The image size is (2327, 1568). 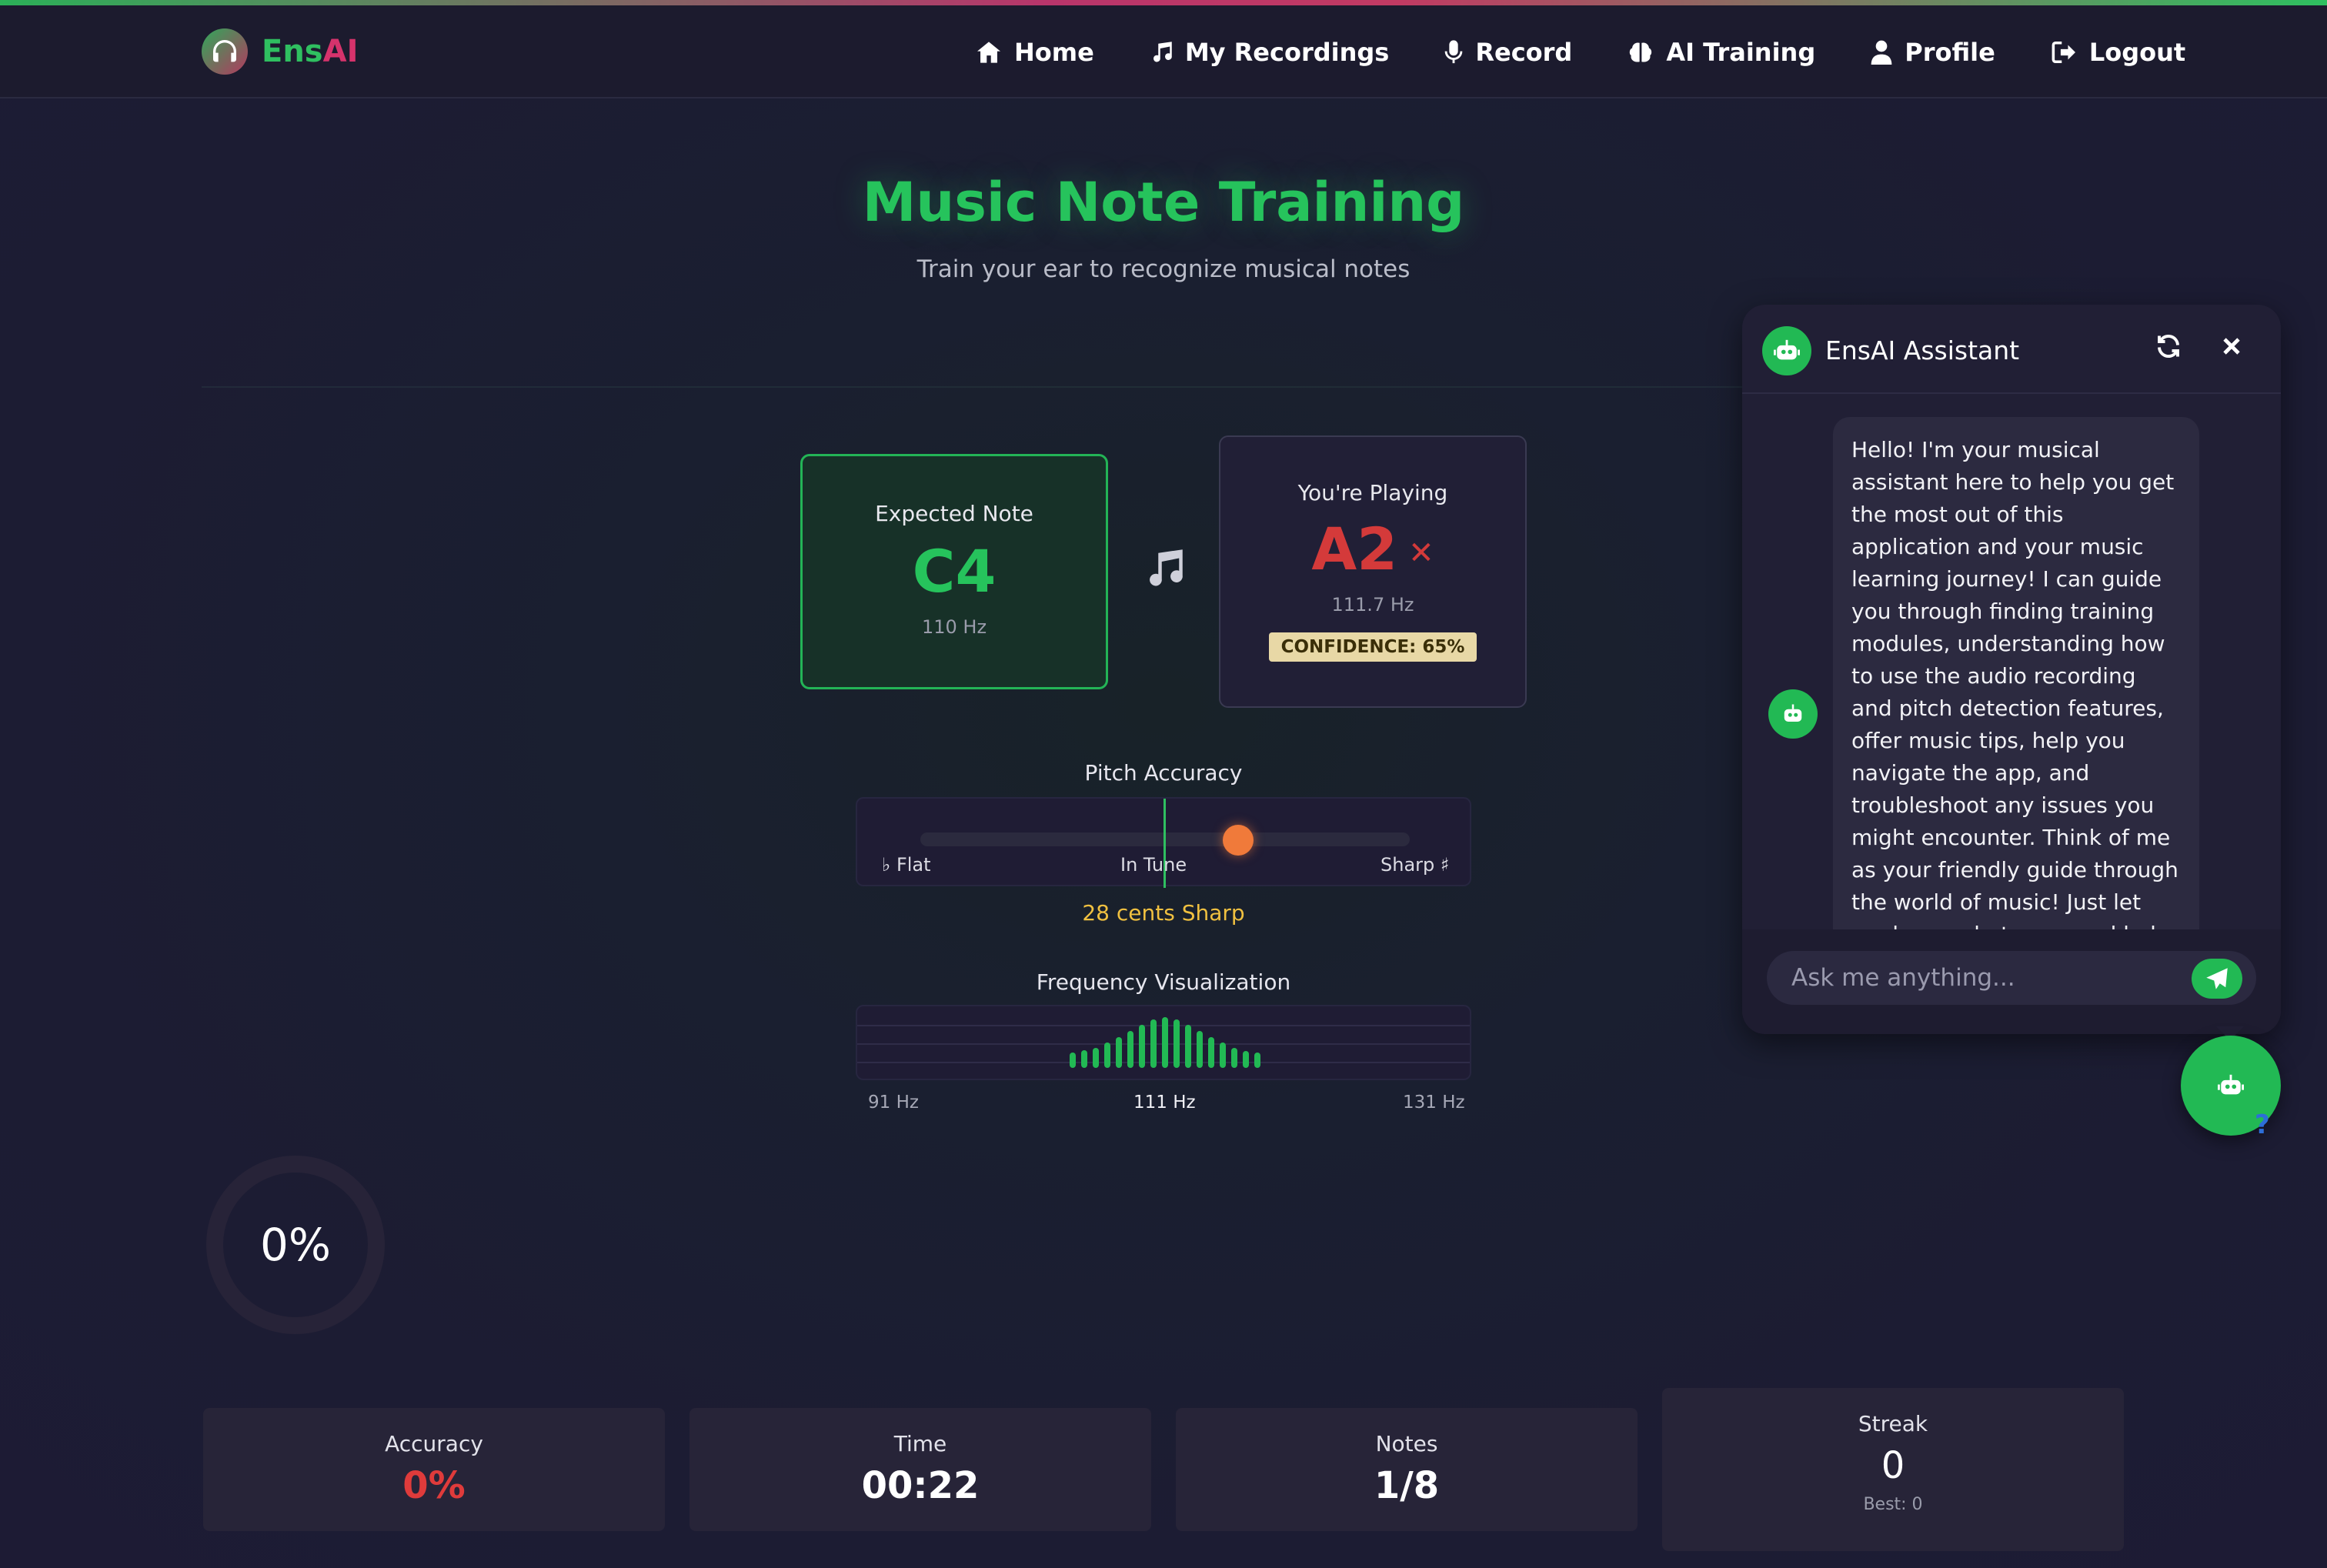 What do you see at coordinates (920, 1486) in the screenshot?
I see `stat-time-value: 00:22` at bounding box center [920, 1486].